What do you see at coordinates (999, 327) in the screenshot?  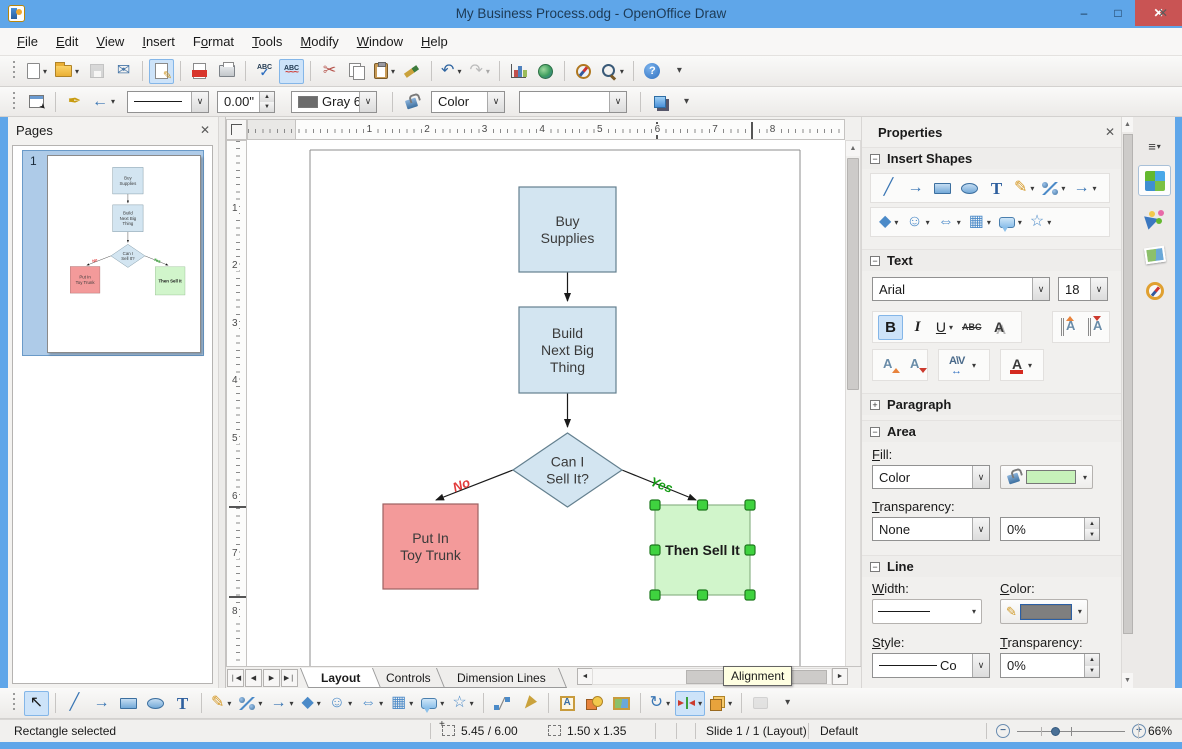 I see `text-shadow-button: A` at bounding box center [999, 327].